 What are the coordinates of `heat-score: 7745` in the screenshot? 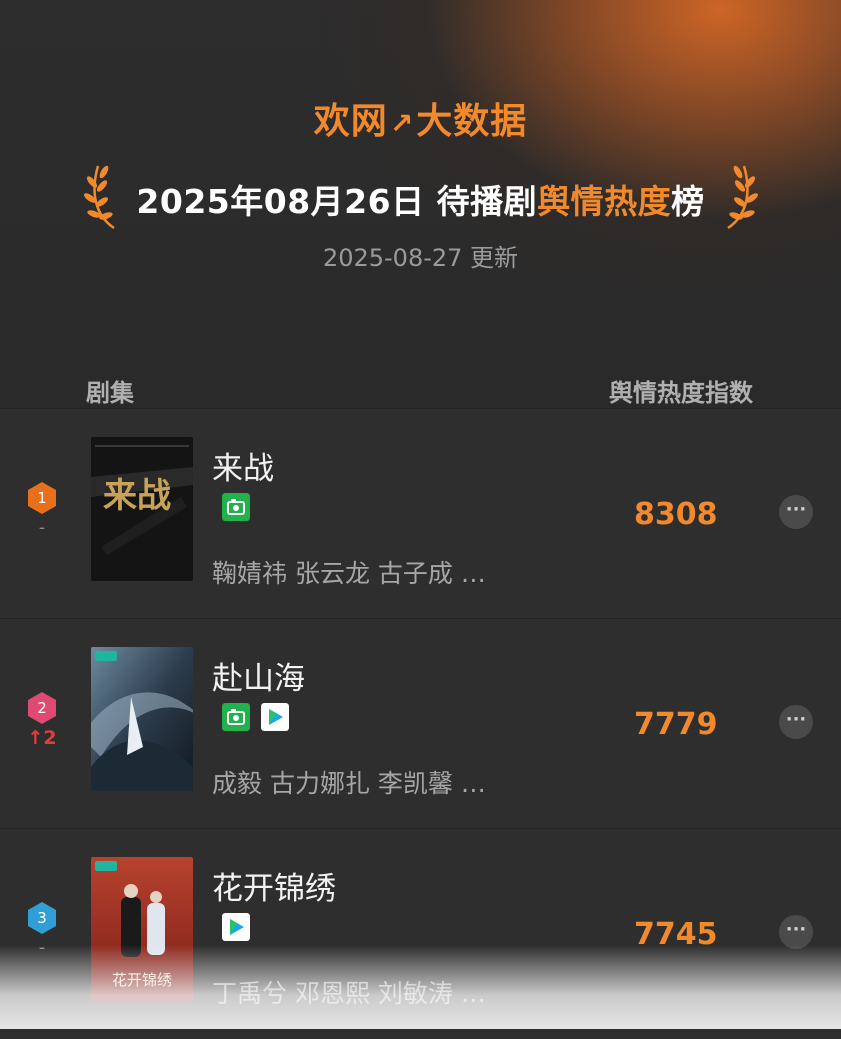 It's located at (676, 934).